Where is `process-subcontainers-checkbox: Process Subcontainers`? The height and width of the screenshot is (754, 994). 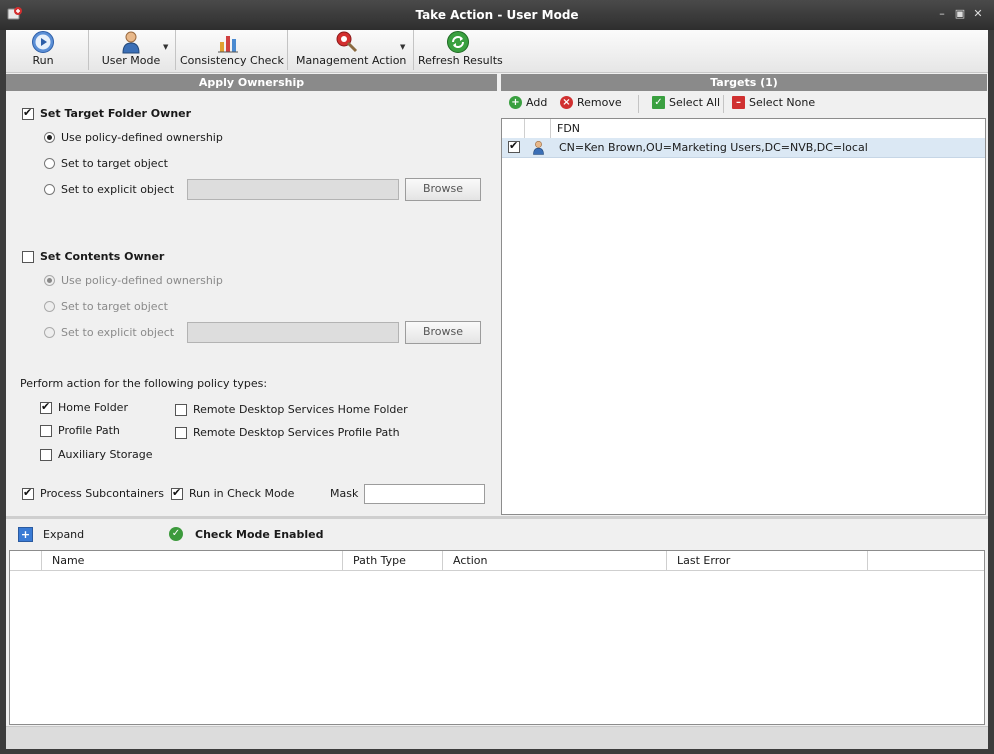 process-subcontainers-checkbox: Process Subcontainers is located at coordinates (93, 493).